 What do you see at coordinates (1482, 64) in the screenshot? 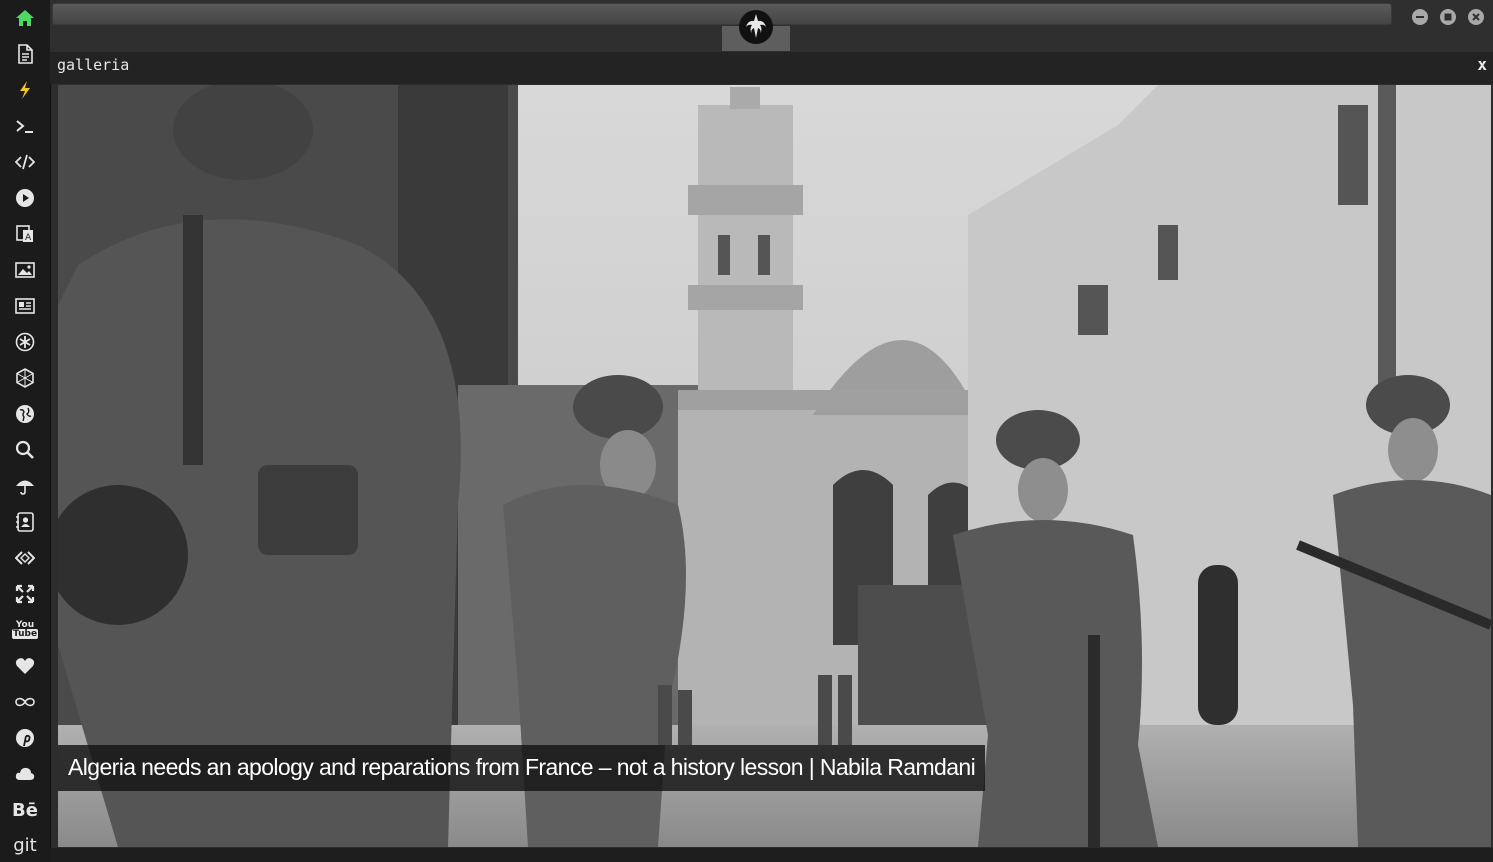
I see `panel-close-button: x` at bounding box center [1482, 64].